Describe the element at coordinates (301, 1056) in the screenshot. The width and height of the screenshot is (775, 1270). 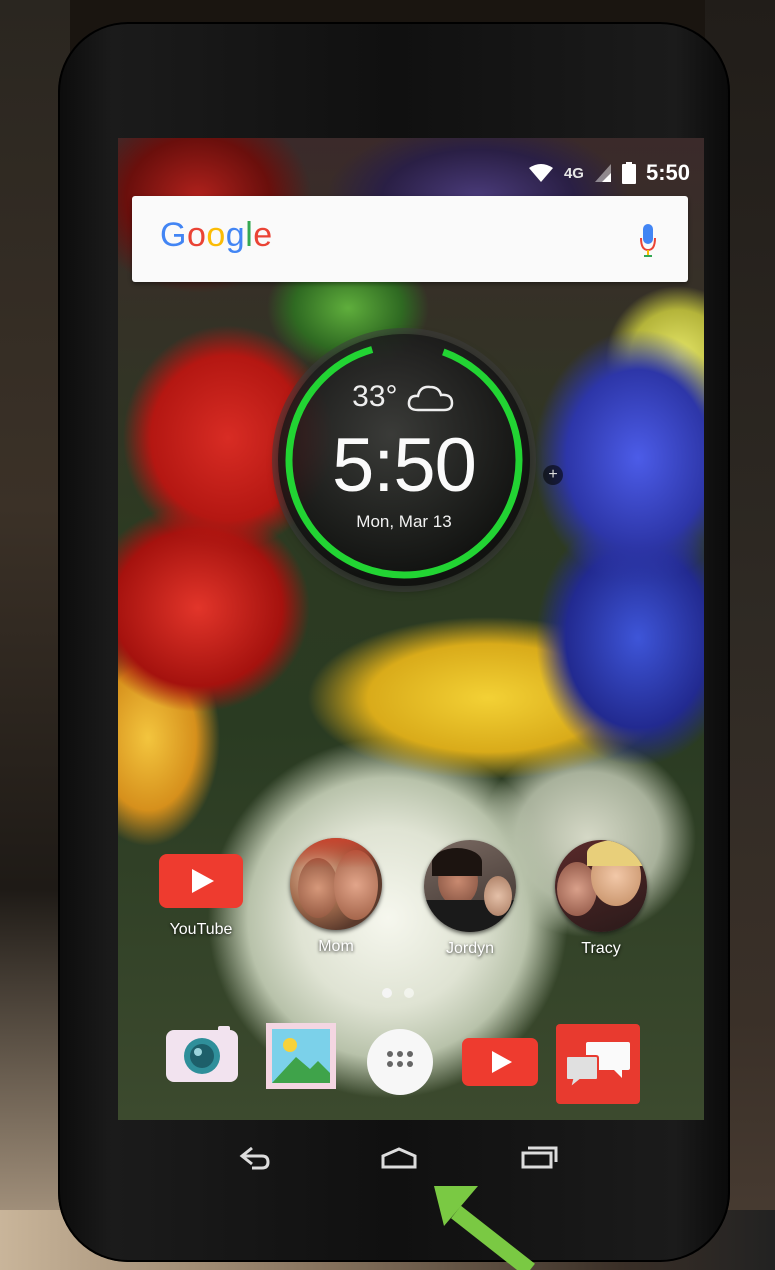
I see `gallery-icon` at that location.